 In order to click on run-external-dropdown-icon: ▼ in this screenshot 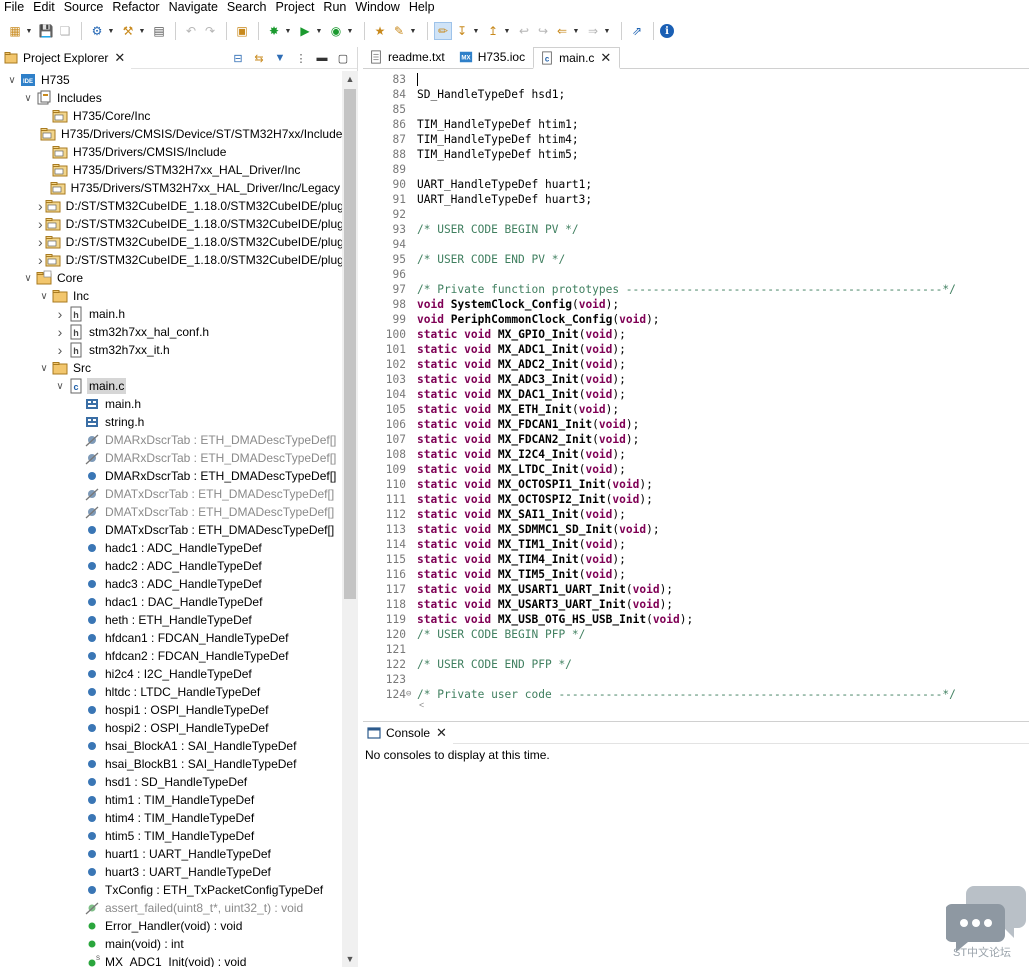, I will do `click(350, 31)`.